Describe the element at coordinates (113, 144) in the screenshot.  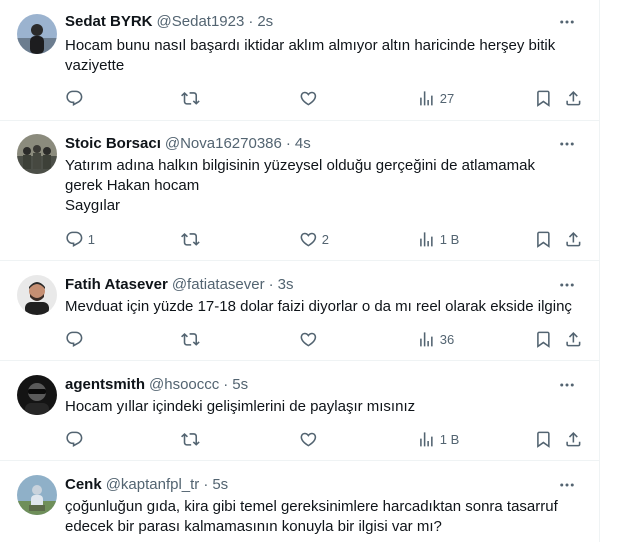
I see `display-name: Stoic Borsacı` at that location.